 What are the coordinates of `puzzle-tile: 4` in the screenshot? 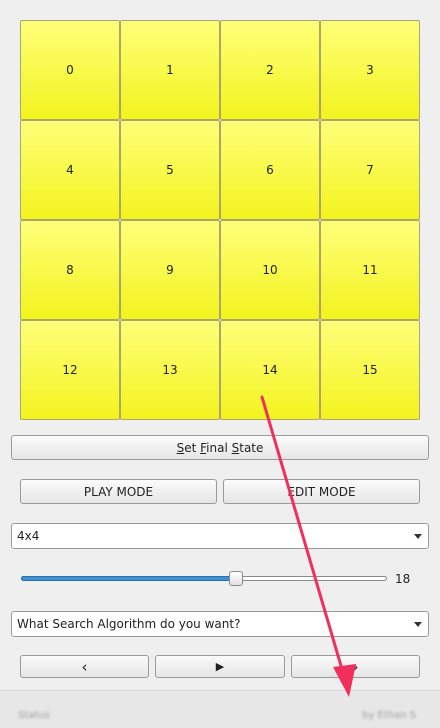 It's located at (70, 170).